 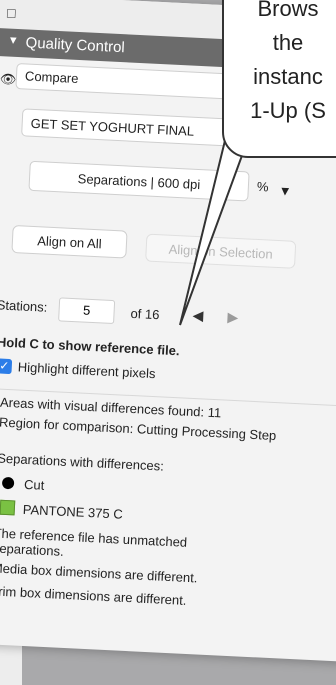 I want to click on callout-line: the, so click(x=288, y=42).